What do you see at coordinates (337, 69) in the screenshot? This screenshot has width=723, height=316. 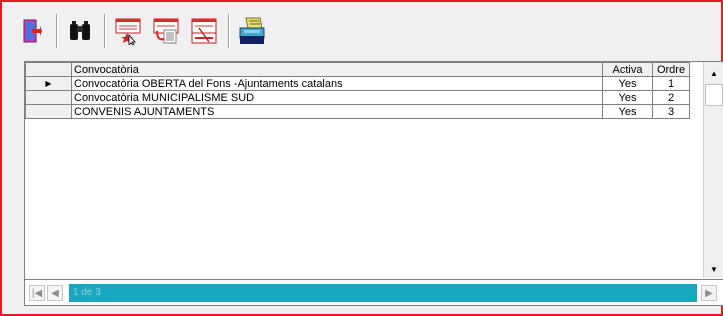 I see `column-header-convocatoria: Convocatòria` at bounding box center [337, 69].